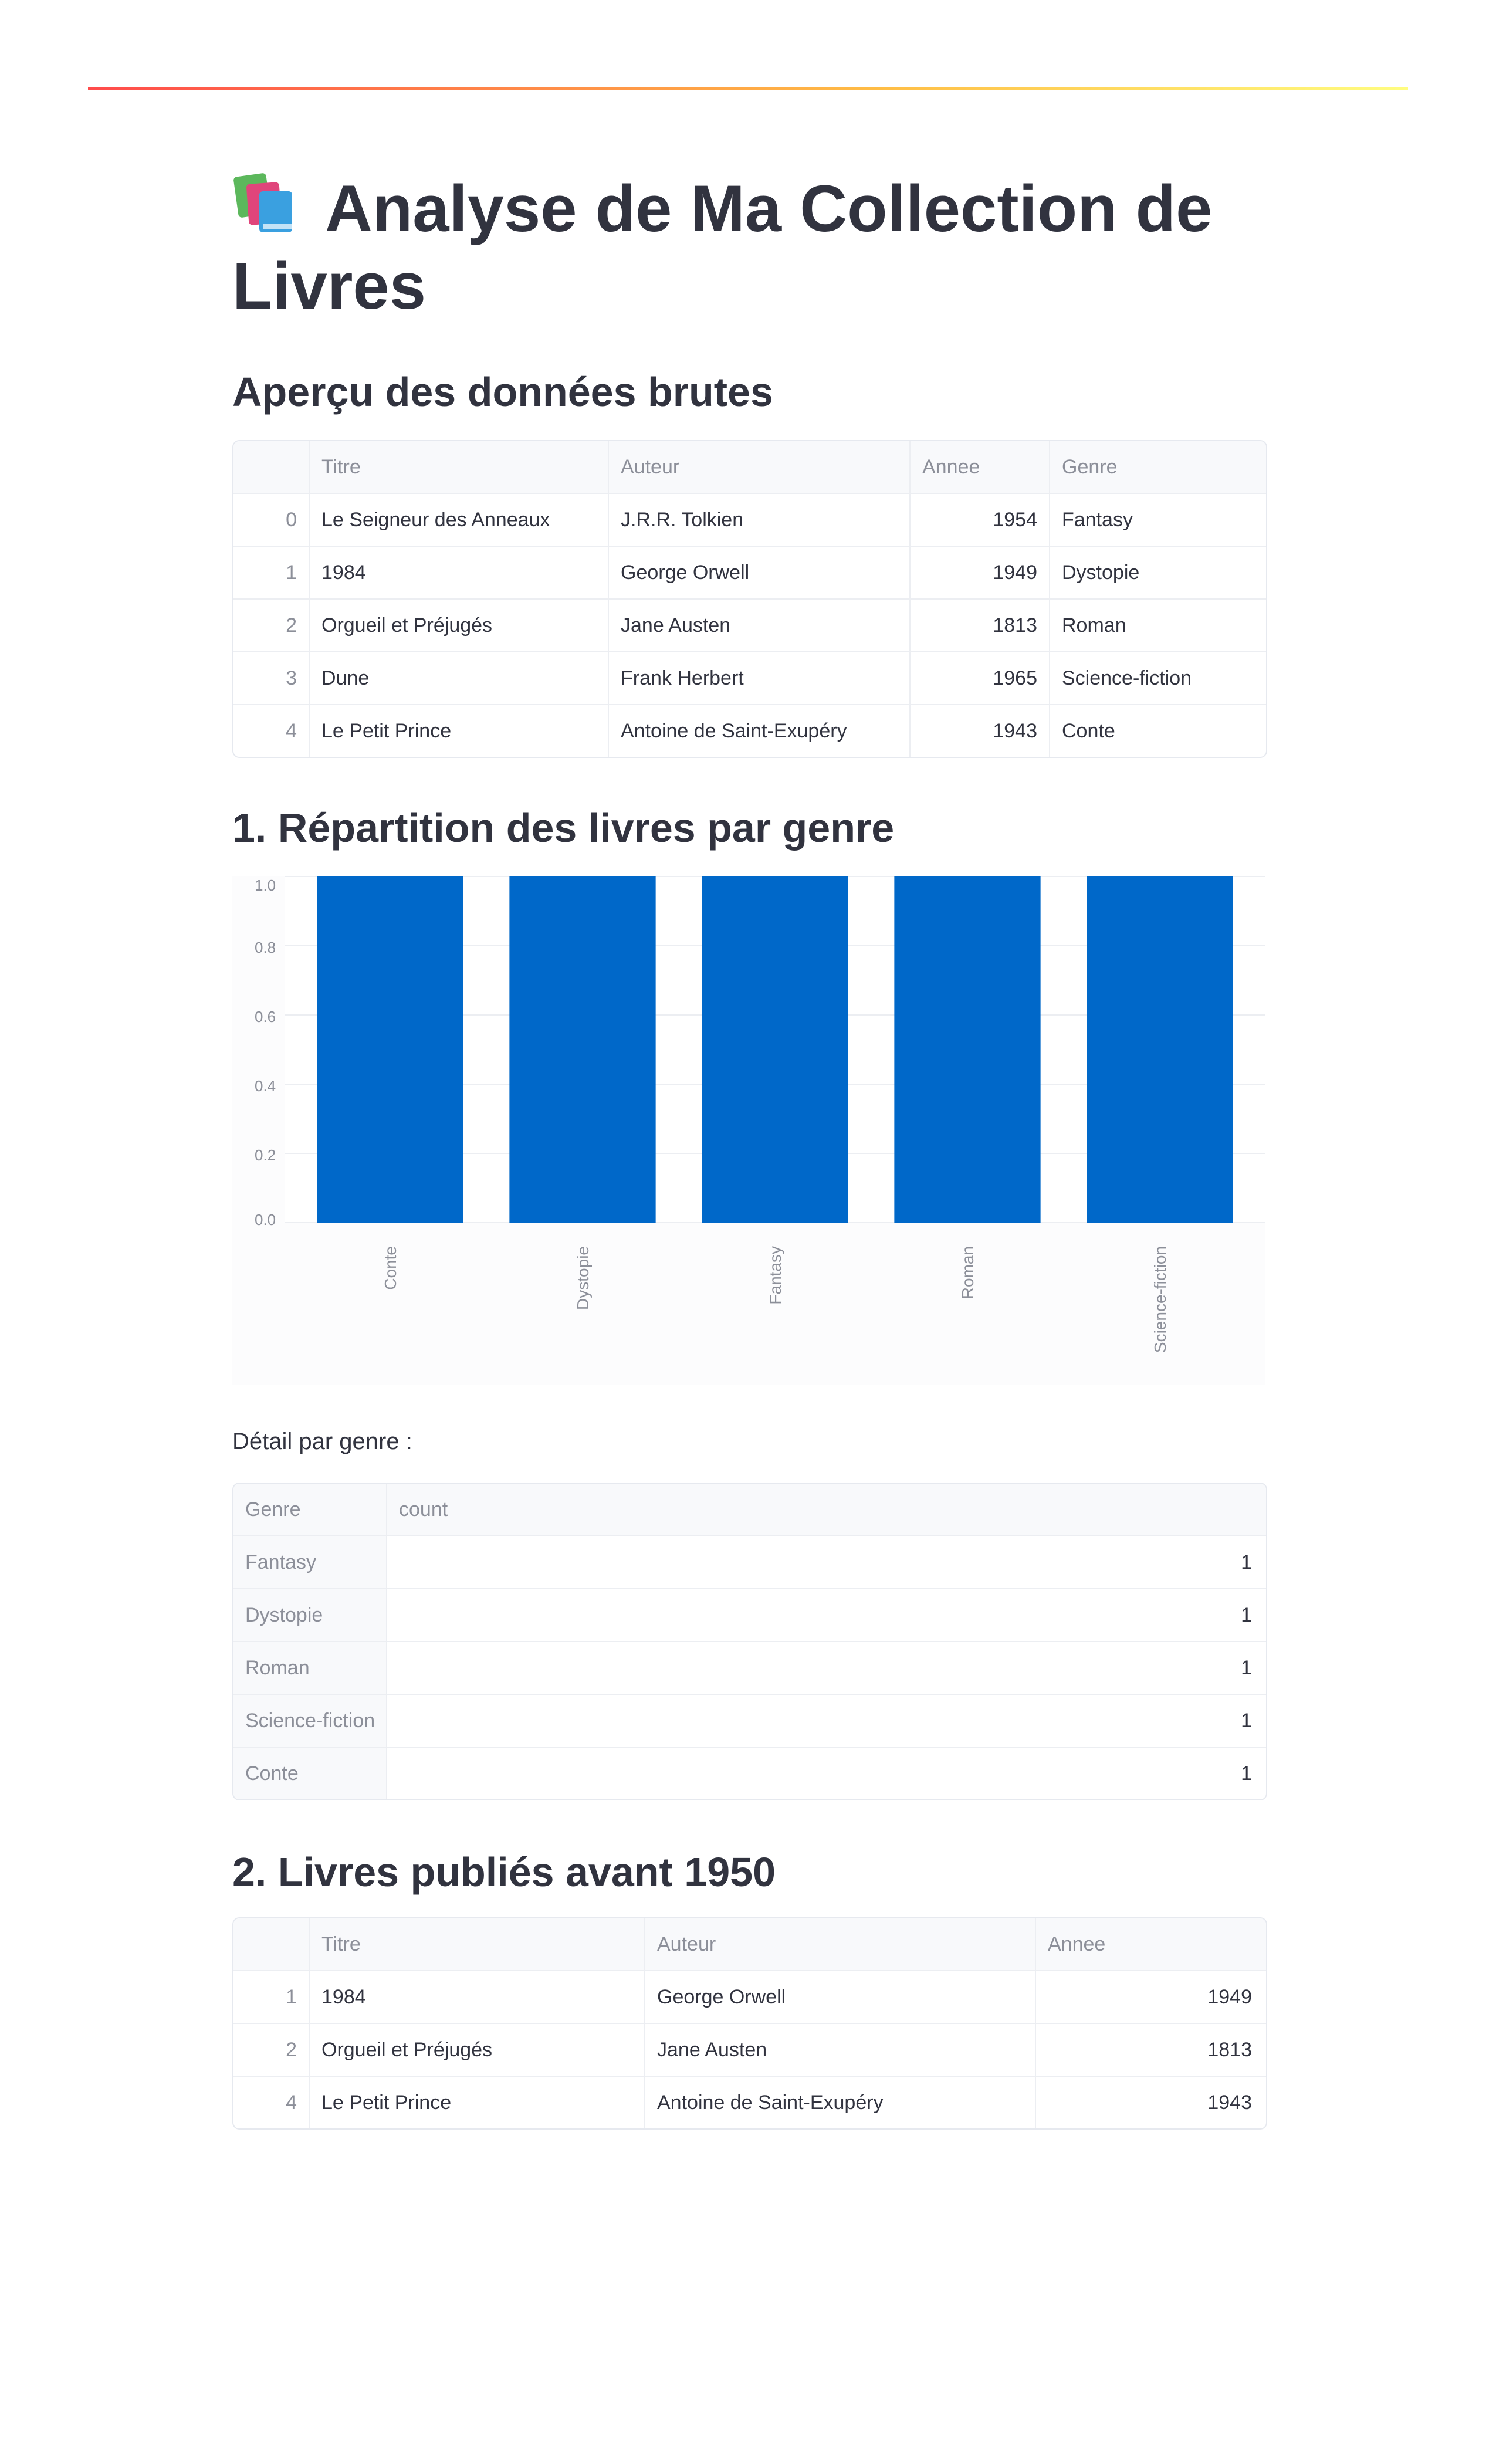 The height and width of the screenshot is (2464, 1496). I want to click on table-row: 2 Orgueil et Préjugés Jane Austen 1813, so click(749, 2049).